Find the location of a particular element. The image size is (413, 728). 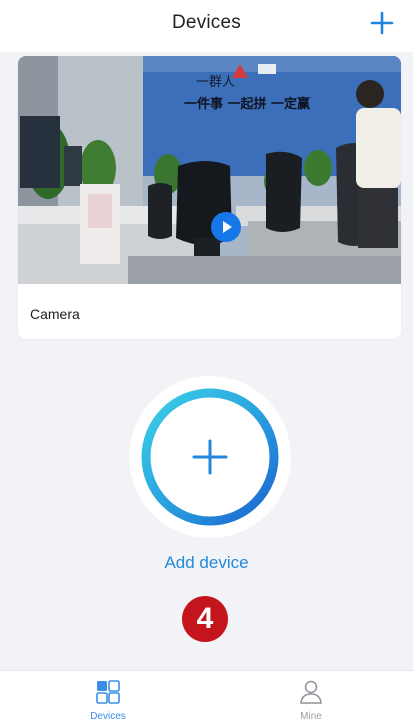

wall-banner-line-1: 一群人 is located at coordinates (215, 82).